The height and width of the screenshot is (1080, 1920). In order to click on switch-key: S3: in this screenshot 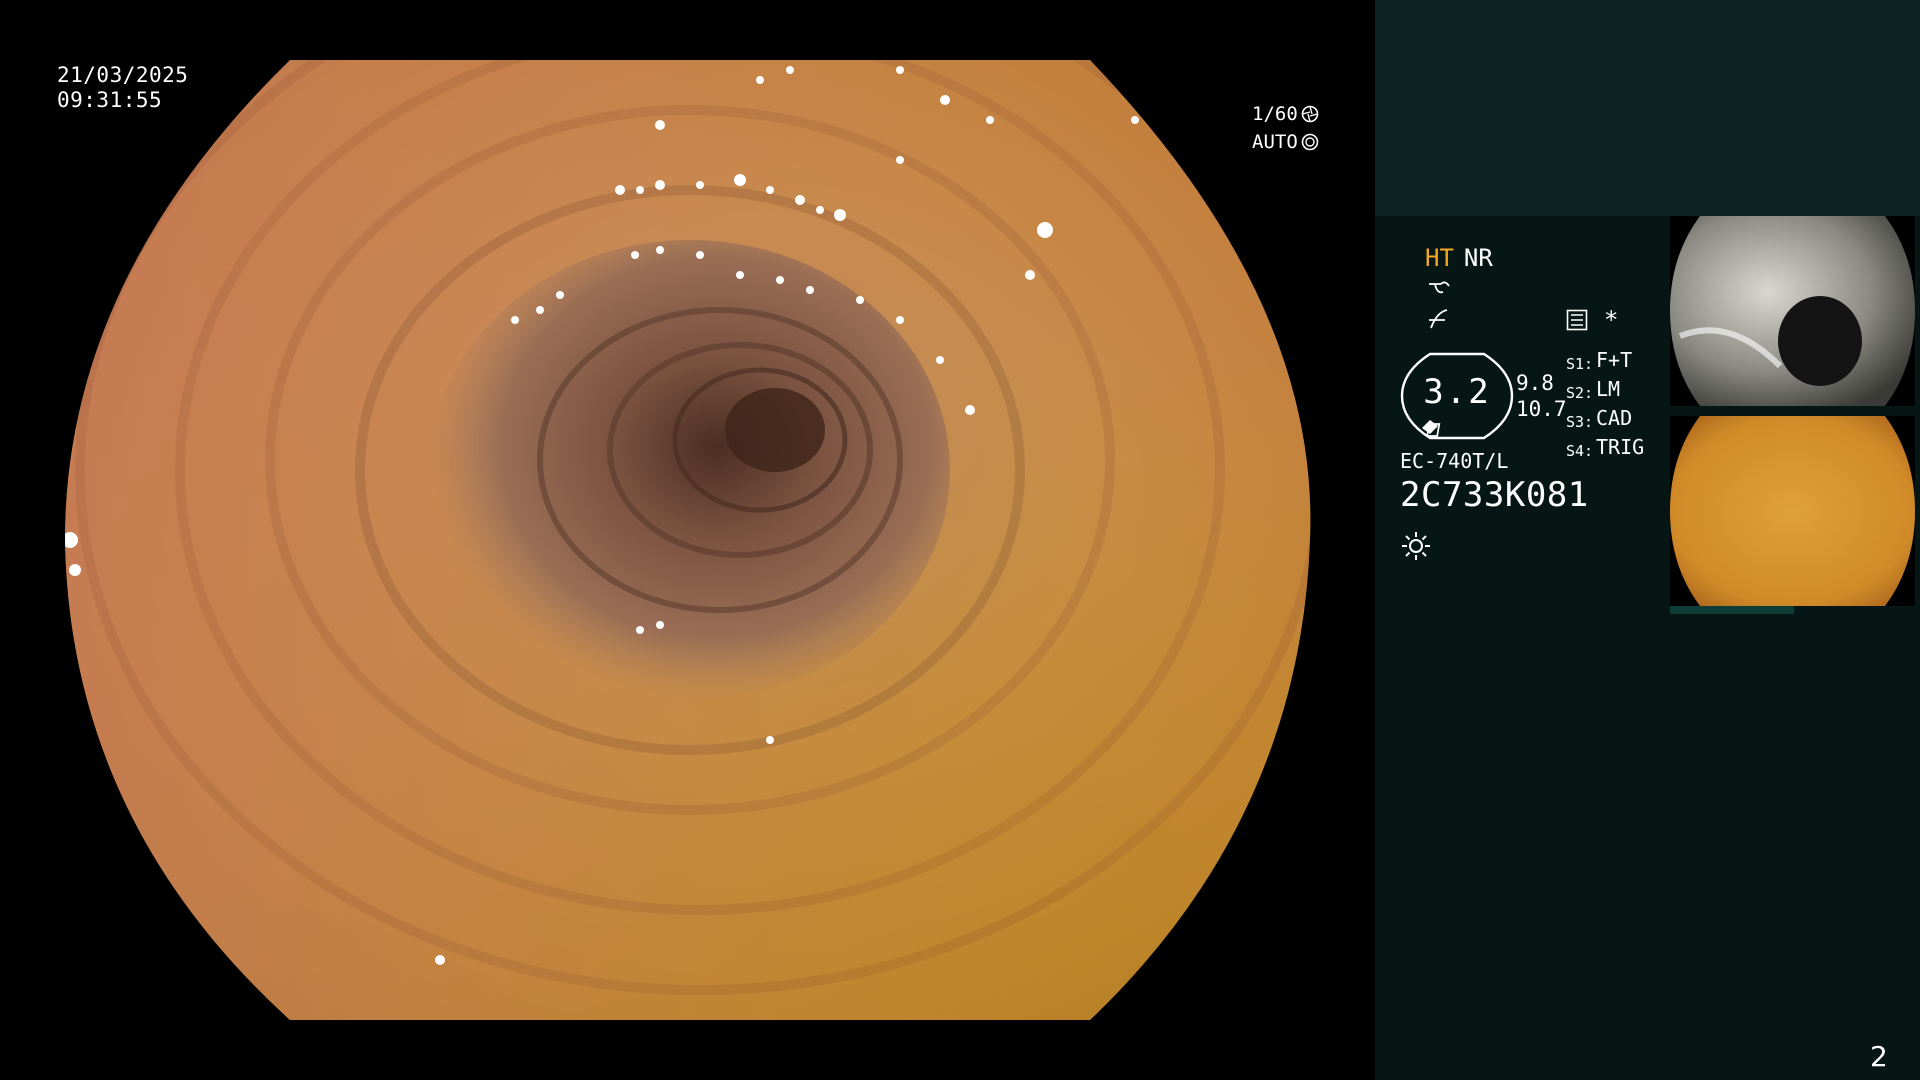, I will do `click(1580, 422)`.